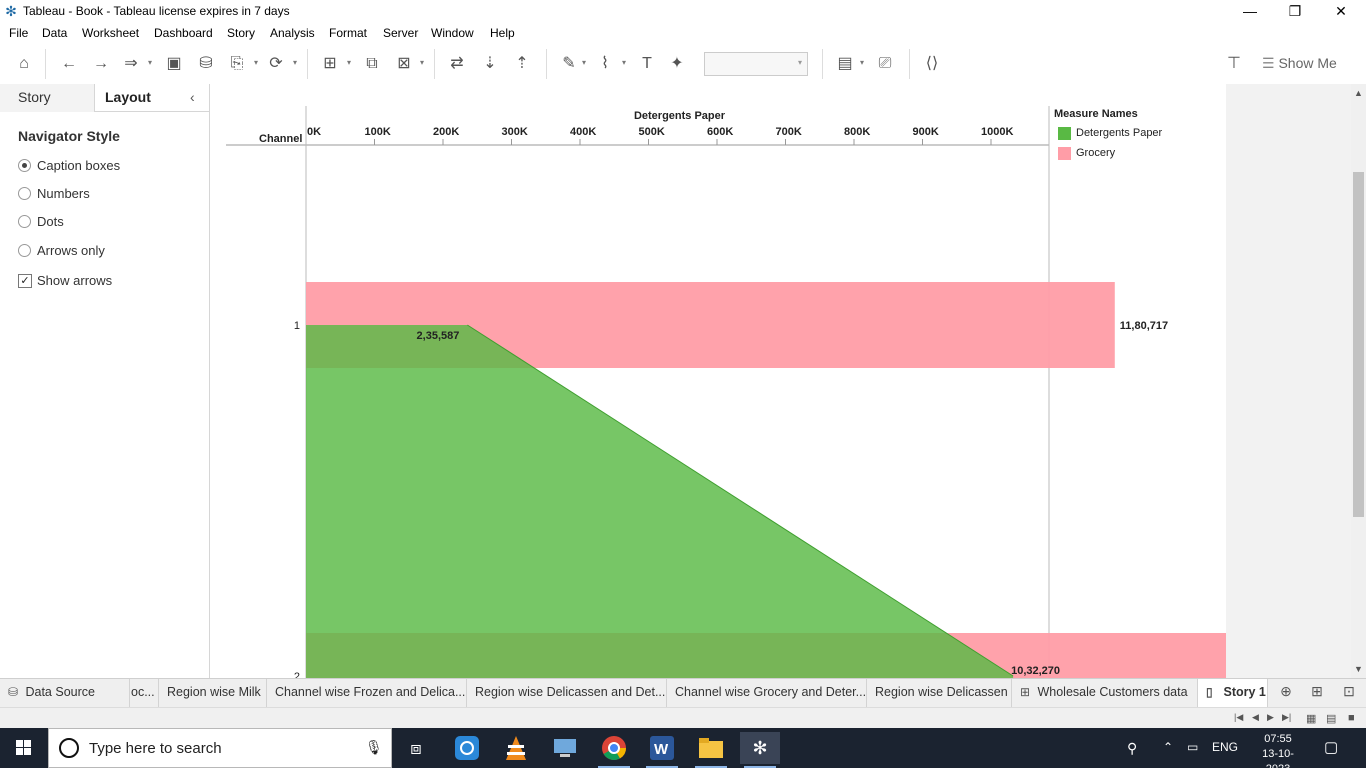 The height and width of the screenshot is (777, 1366). I want to click on scroll-down-icon: ▼, so click(1358, 669).